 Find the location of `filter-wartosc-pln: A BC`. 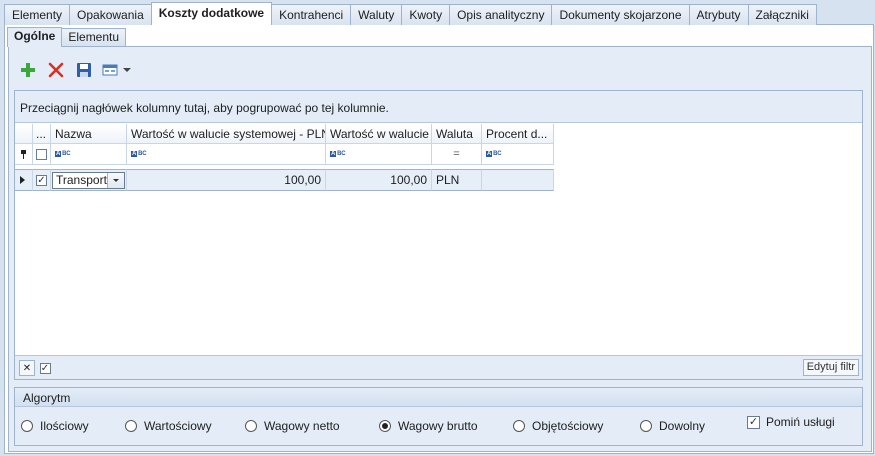

filter-wartosc-pln: A BC is located at coordinates (226, 154).